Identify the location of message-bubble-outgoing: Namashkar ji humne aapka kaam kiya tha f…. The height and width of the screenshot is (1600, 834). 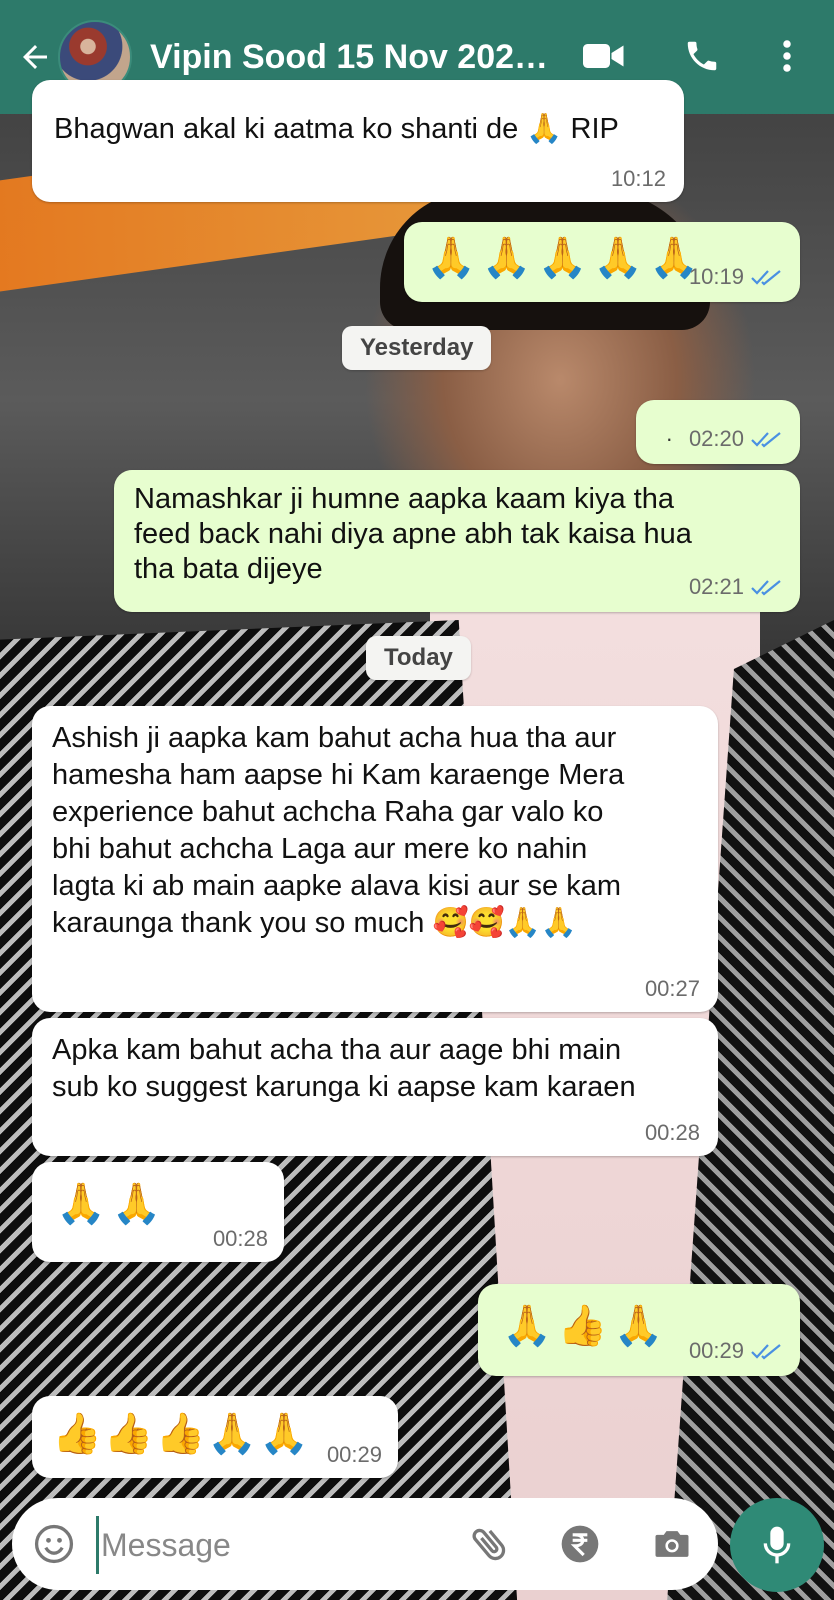
(457, 541).